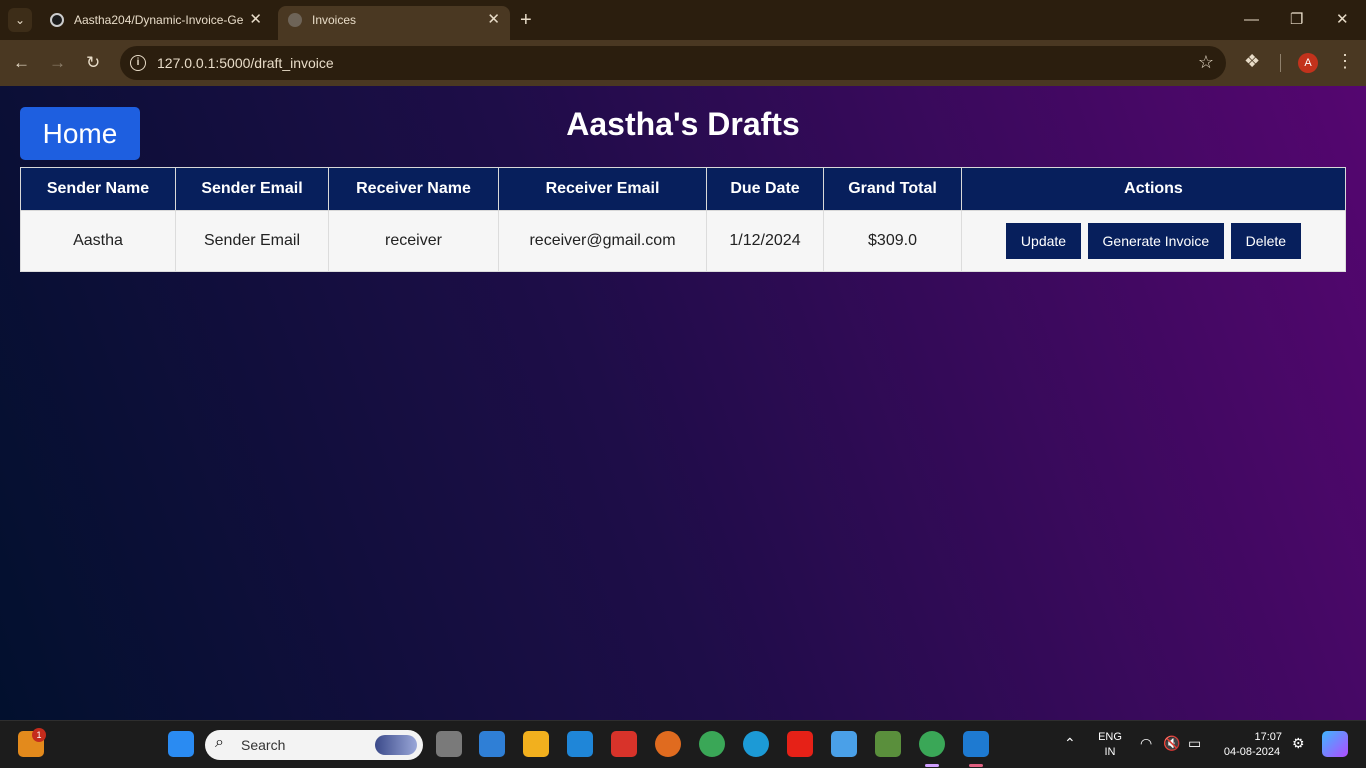  What do you see at coordinates (245, 63) in the screenshot?
I see `url-text: 127.0.0.1:5000/draft_invoice` at bounding box center [245, 63].